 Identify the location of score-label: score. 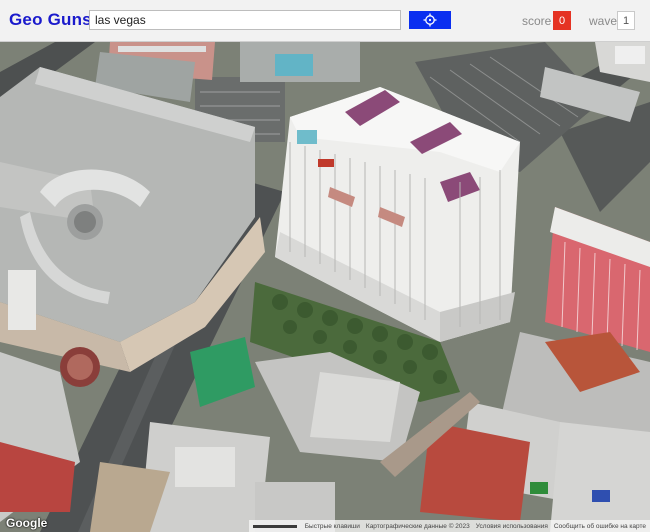
(537, 21).